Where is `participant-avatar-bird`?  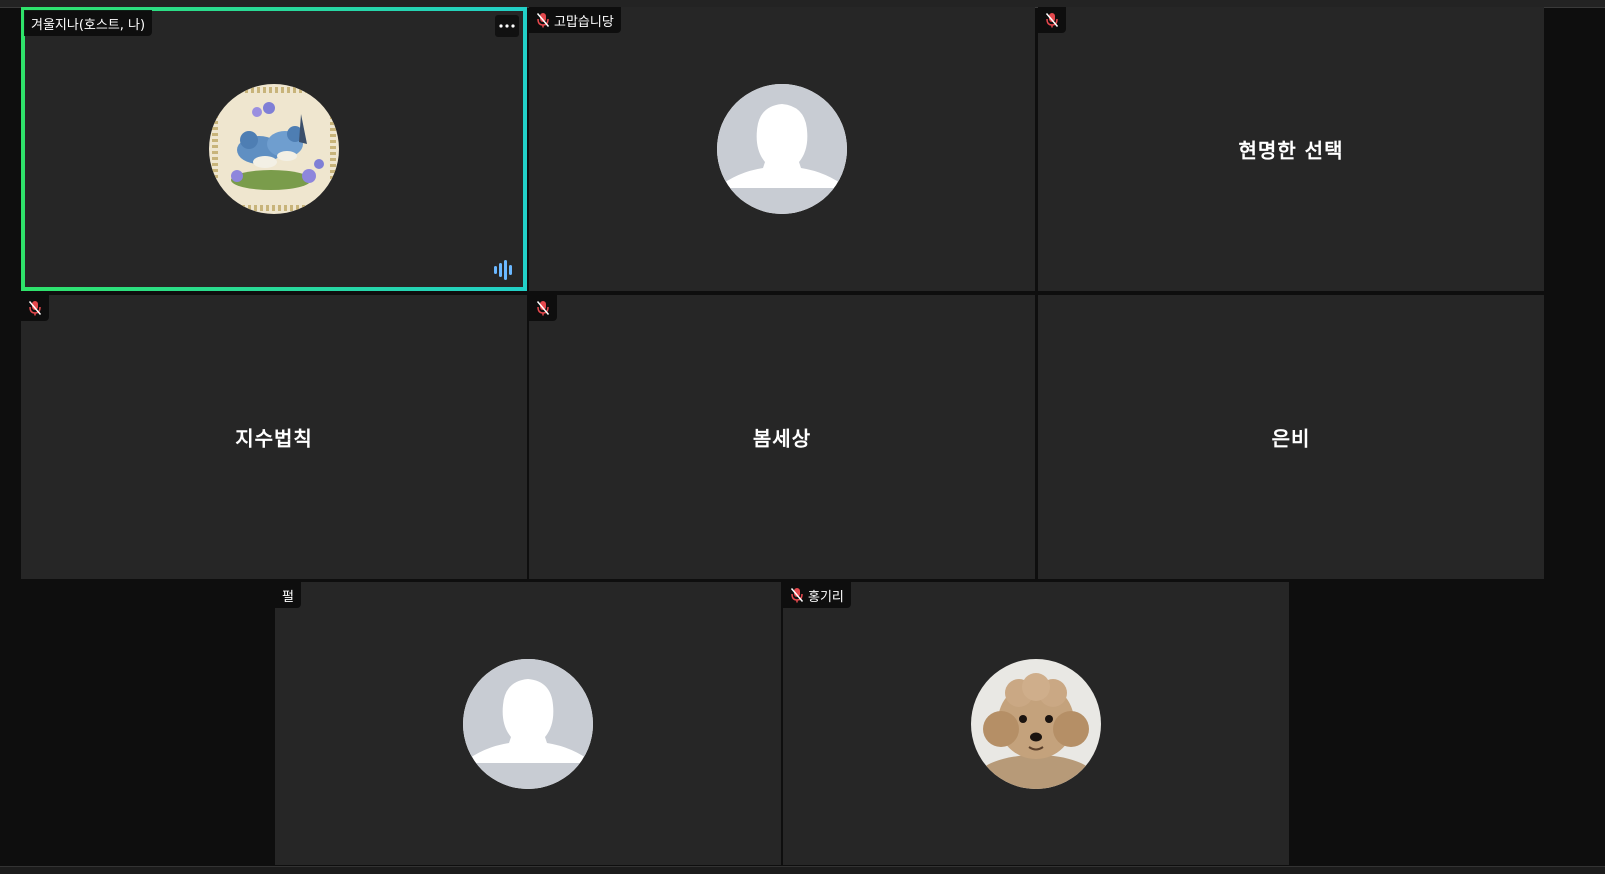
participant-avatar-bird is located at coordinates (274, 149).